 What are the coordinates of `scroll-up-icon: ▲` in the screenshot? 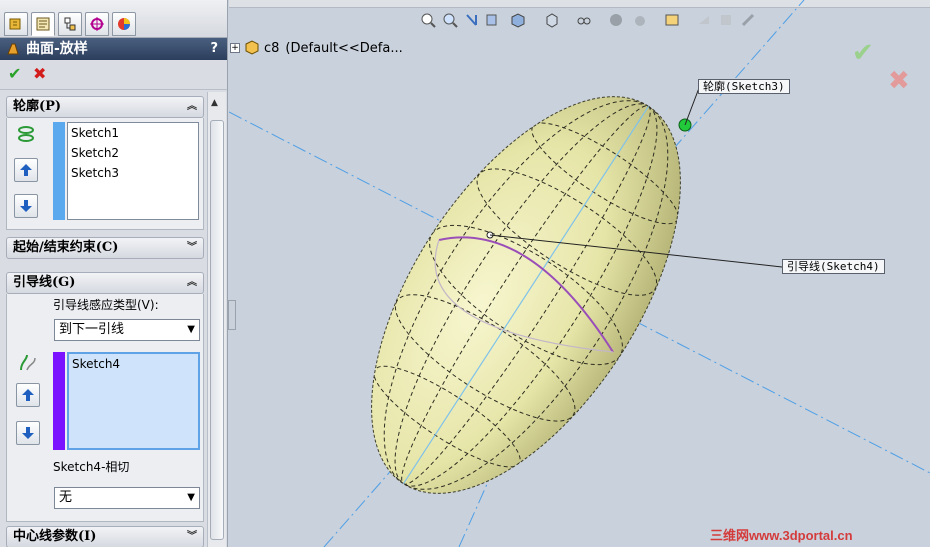 It's located at (214, 103).